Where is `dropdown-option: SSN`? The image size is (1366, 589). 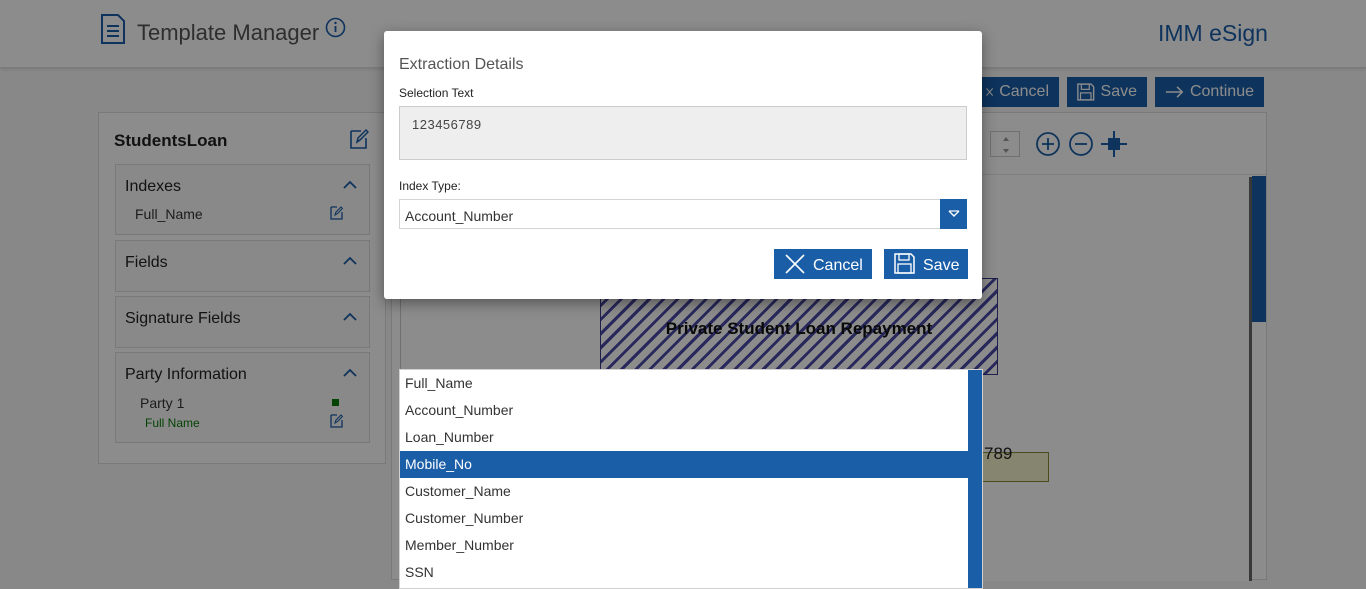
dropdown-option: SSN is located at coordinates (684, 572).